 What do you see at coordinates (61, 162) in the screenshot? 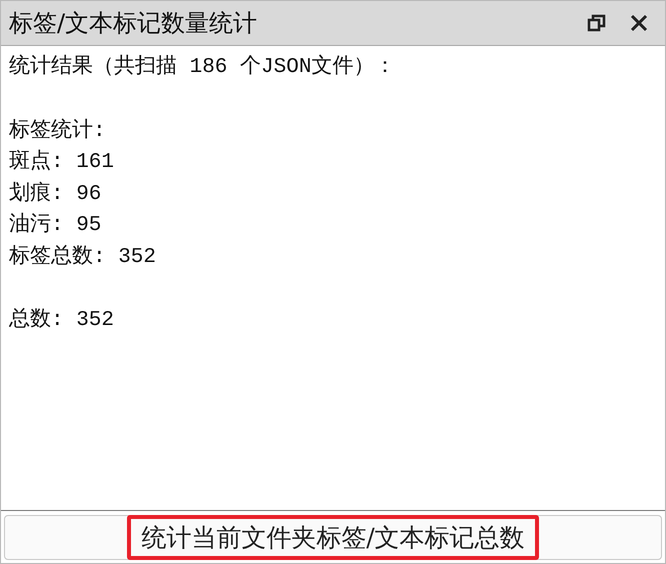
I see `output-line: 斑点: 161` at bounding box center [61, 162].